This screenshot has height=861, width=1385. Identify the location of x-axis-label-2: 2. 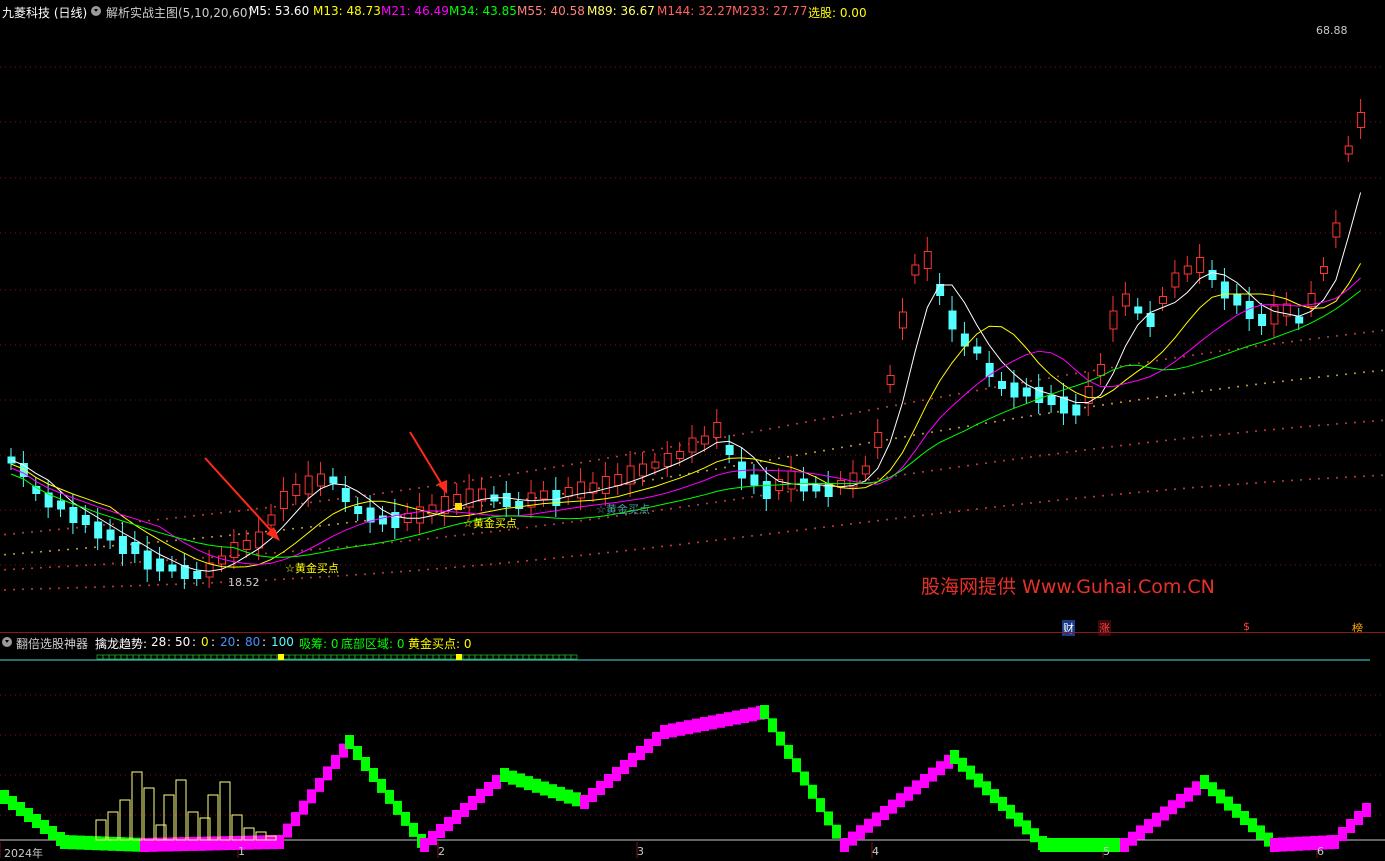
(441, 851).